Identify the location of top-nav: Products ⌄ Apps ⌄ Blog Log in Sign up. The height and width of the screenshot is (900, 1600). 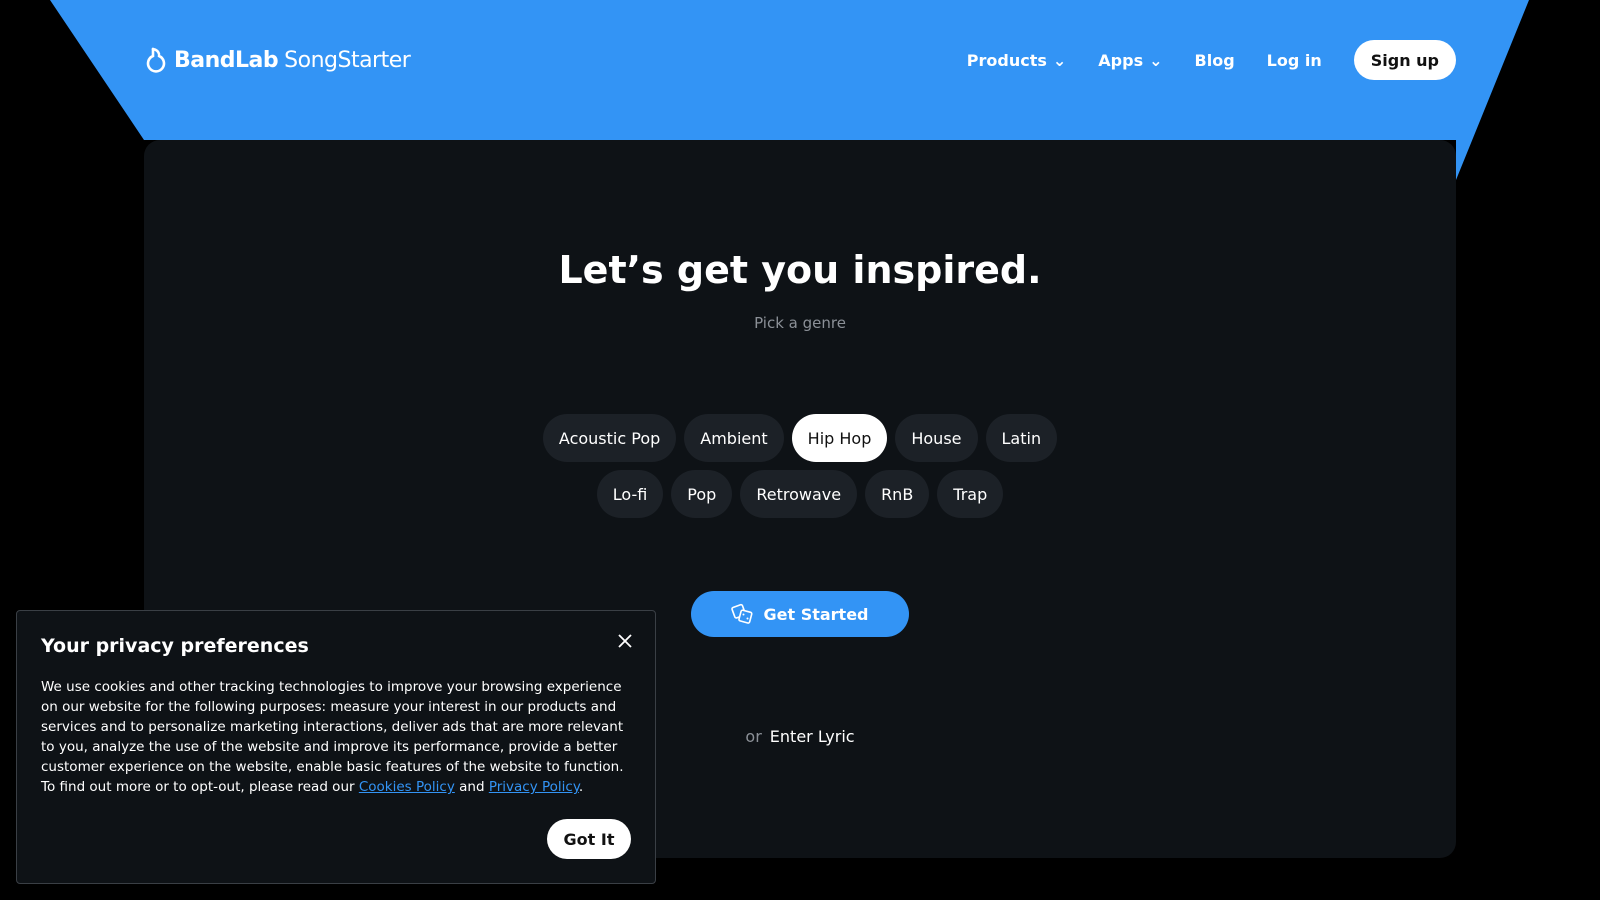
(1211, 60).